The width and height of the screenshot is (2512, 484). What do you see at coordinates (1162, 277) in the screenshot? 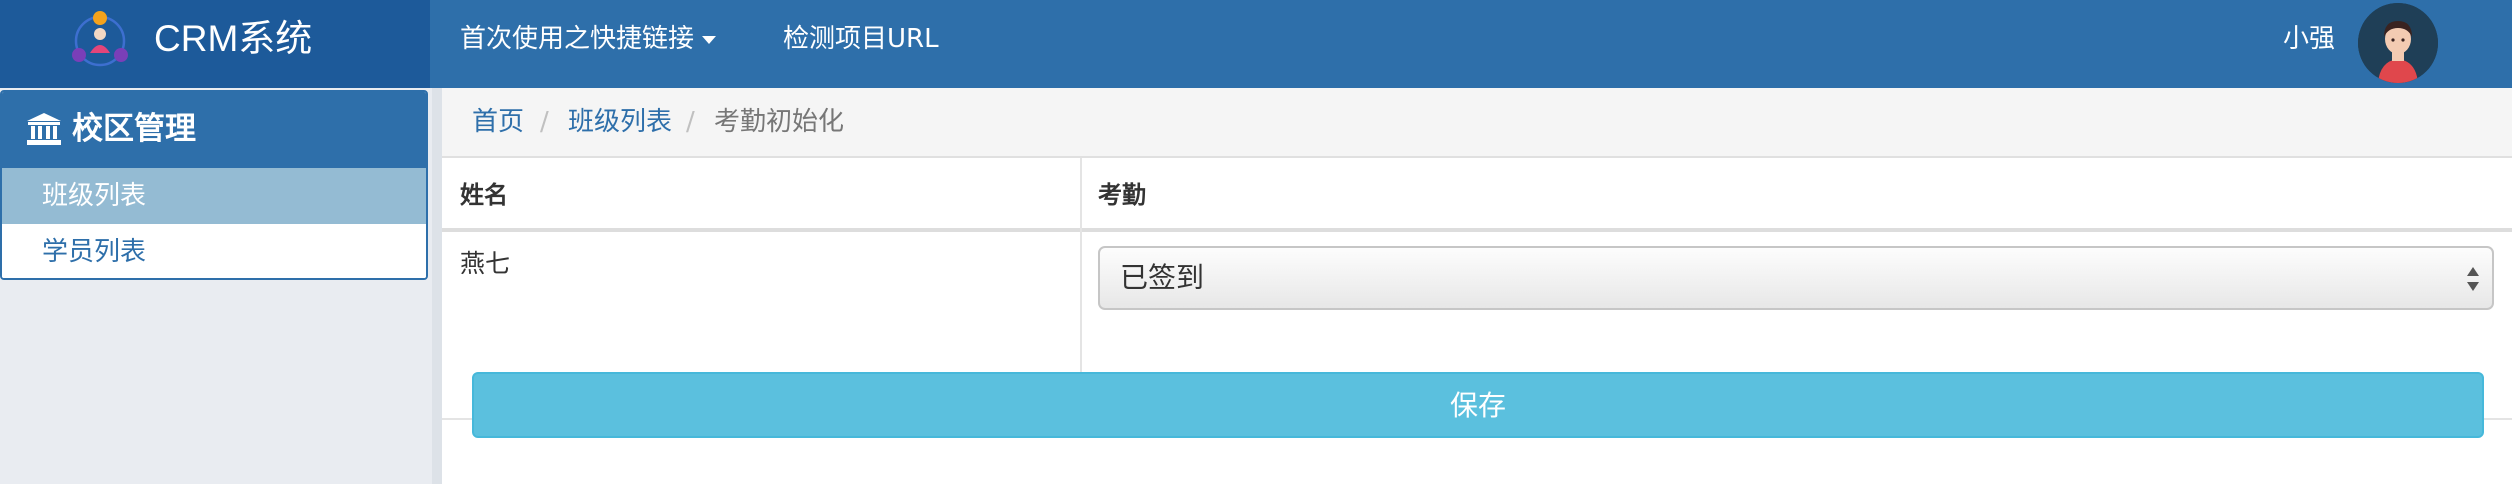
I see `attendance-selected-value: 已签到` at bounding box center [1162, 277].